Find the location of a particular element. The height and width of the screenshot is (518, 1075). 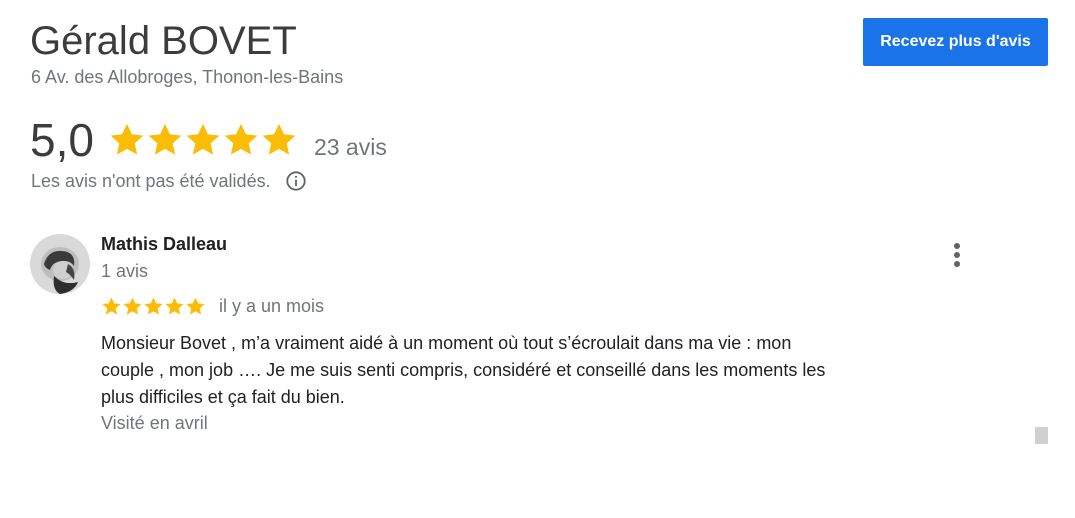

disclaimer: Les avis n'ont pas été validés. is located at coordinates (169, 181).